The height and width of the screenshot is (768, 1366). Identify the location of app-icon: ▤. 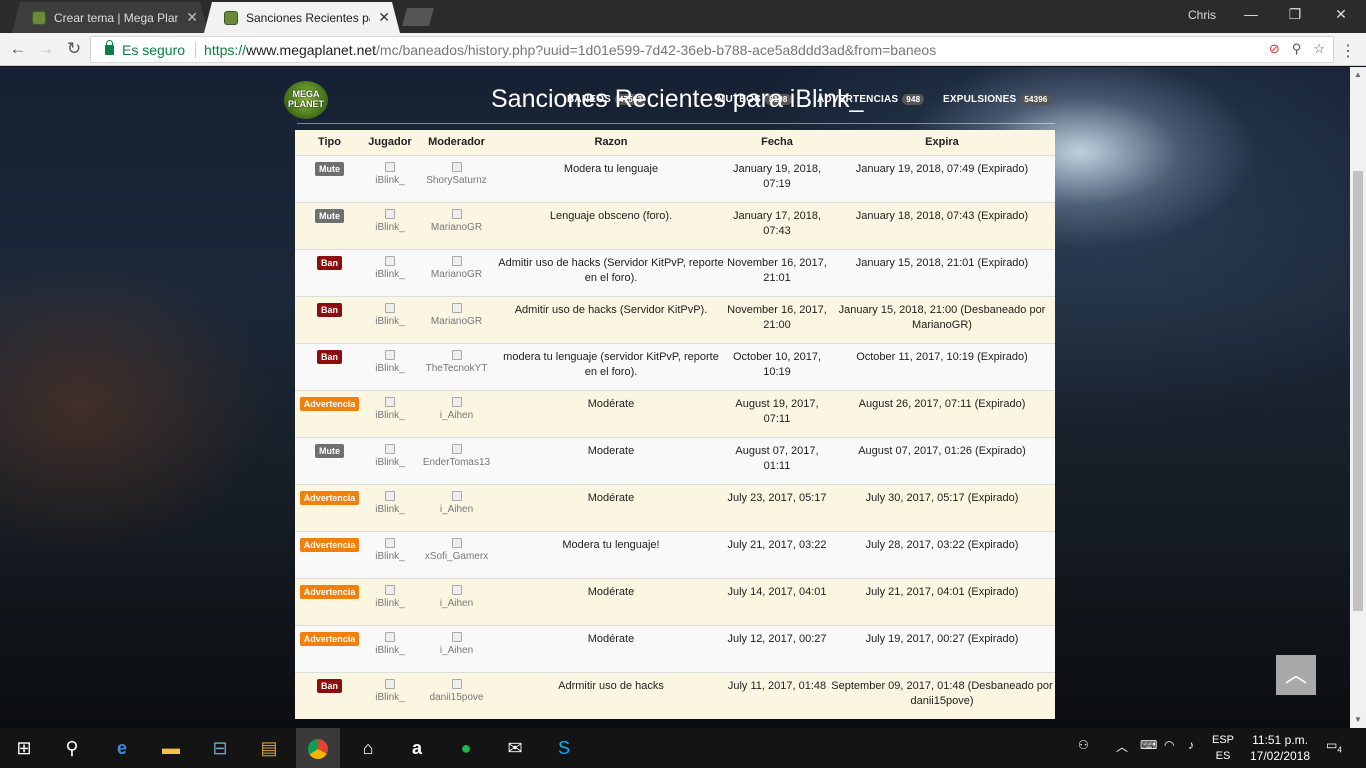
(269, 748).